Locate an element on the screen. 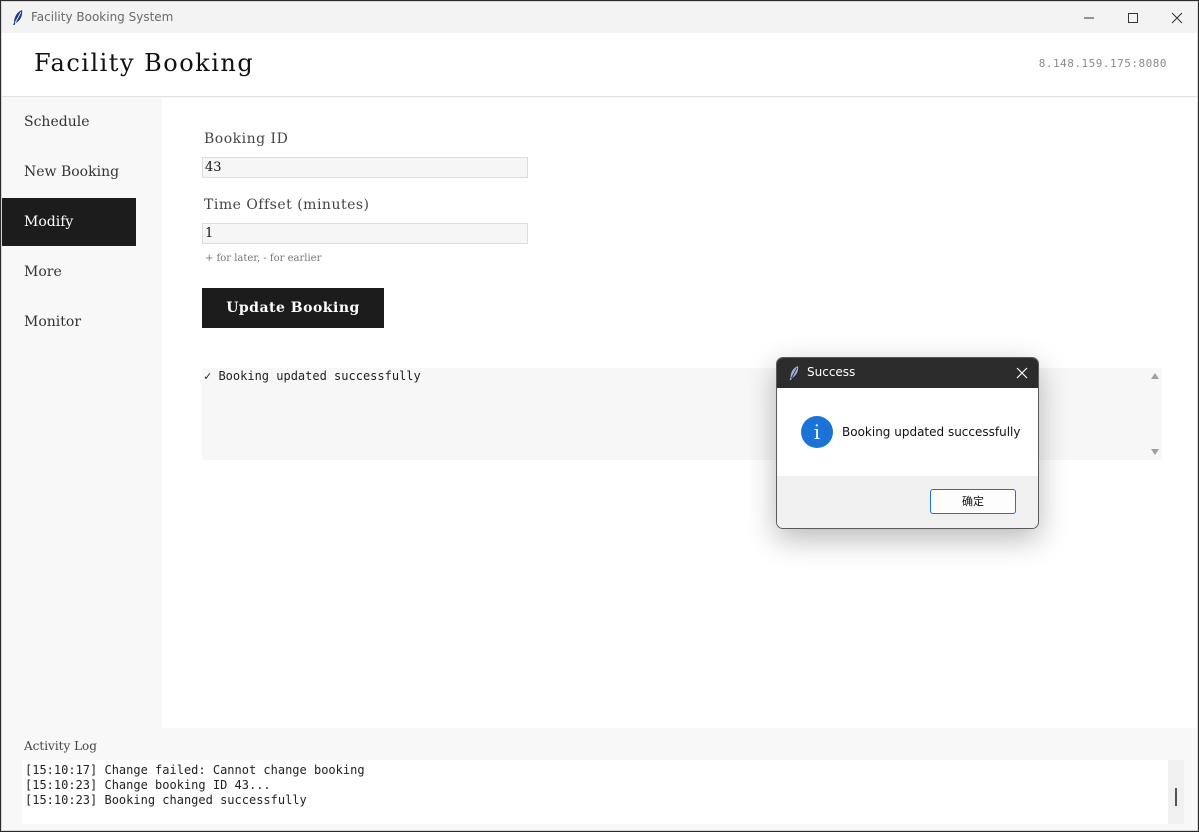 This screenshot has width=1199, height=832. scroll-up-icon is located at coordinates (1155, 376).